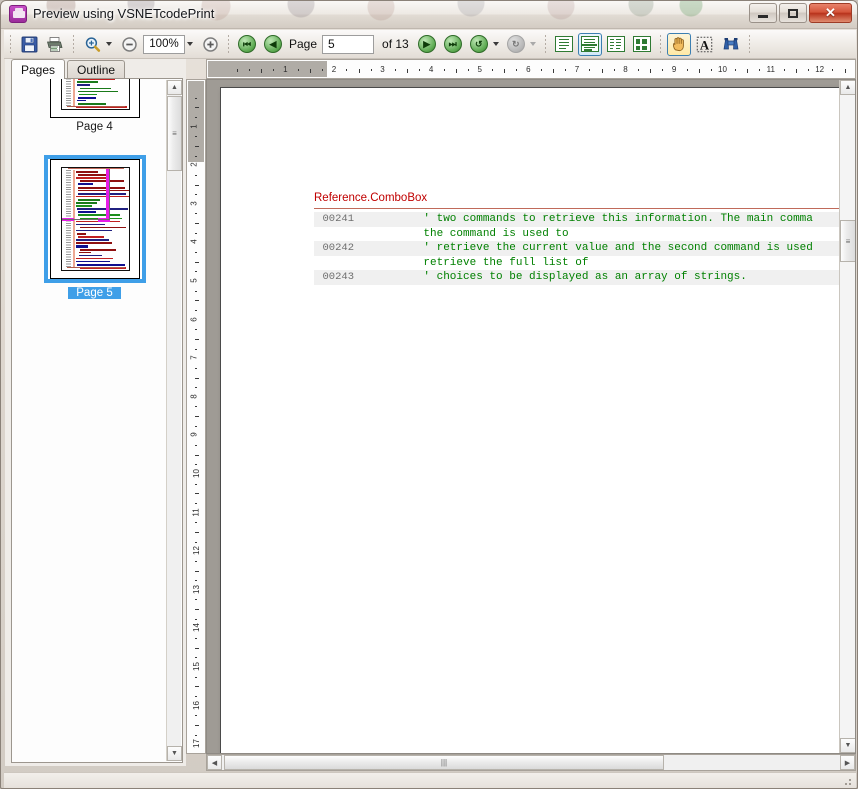  I want to click on resize-grip, so click(847, 781).